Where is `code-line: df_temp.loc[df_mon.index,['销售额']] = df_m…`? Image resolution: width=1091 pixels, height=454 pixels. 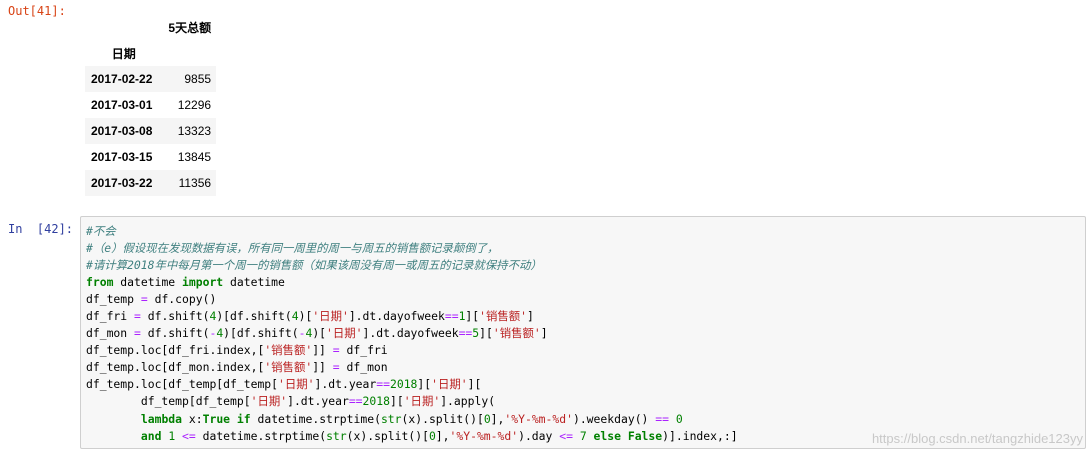 code-line: df_temp.loc[df_mon.index,['销售额']] = df_m… is located at coordinates (412, 367).